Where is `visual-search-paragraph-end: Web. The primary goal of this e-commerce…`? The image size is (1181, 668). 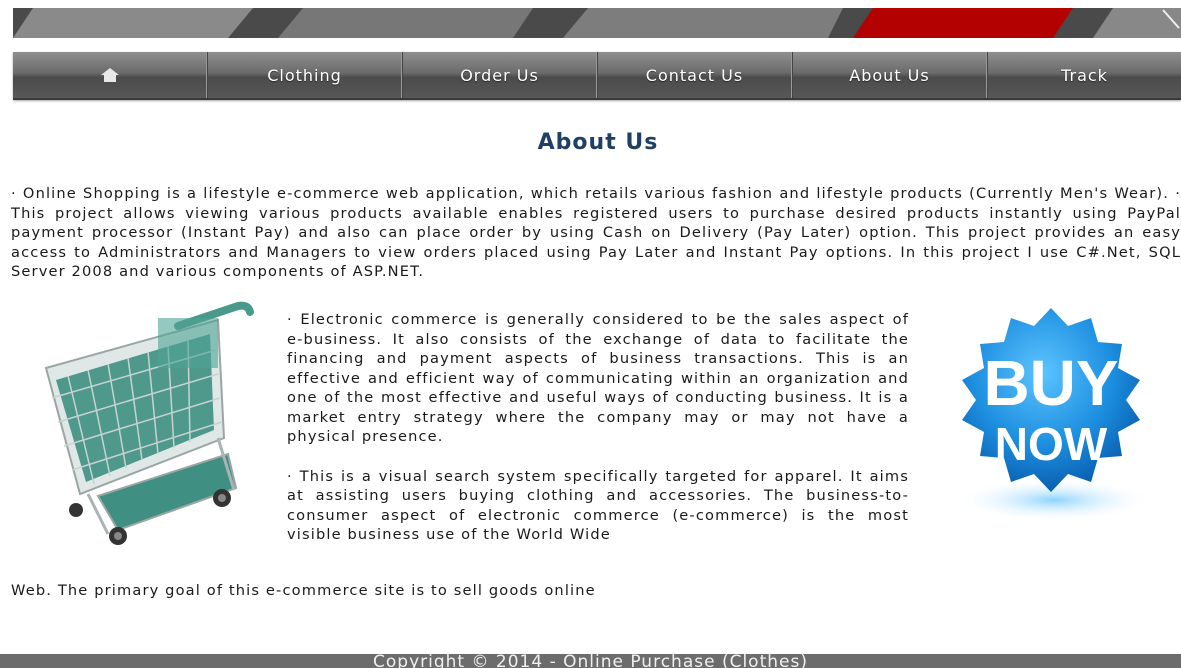 visual-search-paragraph-end: Web. The primary goal of this e-commerce… is located at coordinates (303, 590).